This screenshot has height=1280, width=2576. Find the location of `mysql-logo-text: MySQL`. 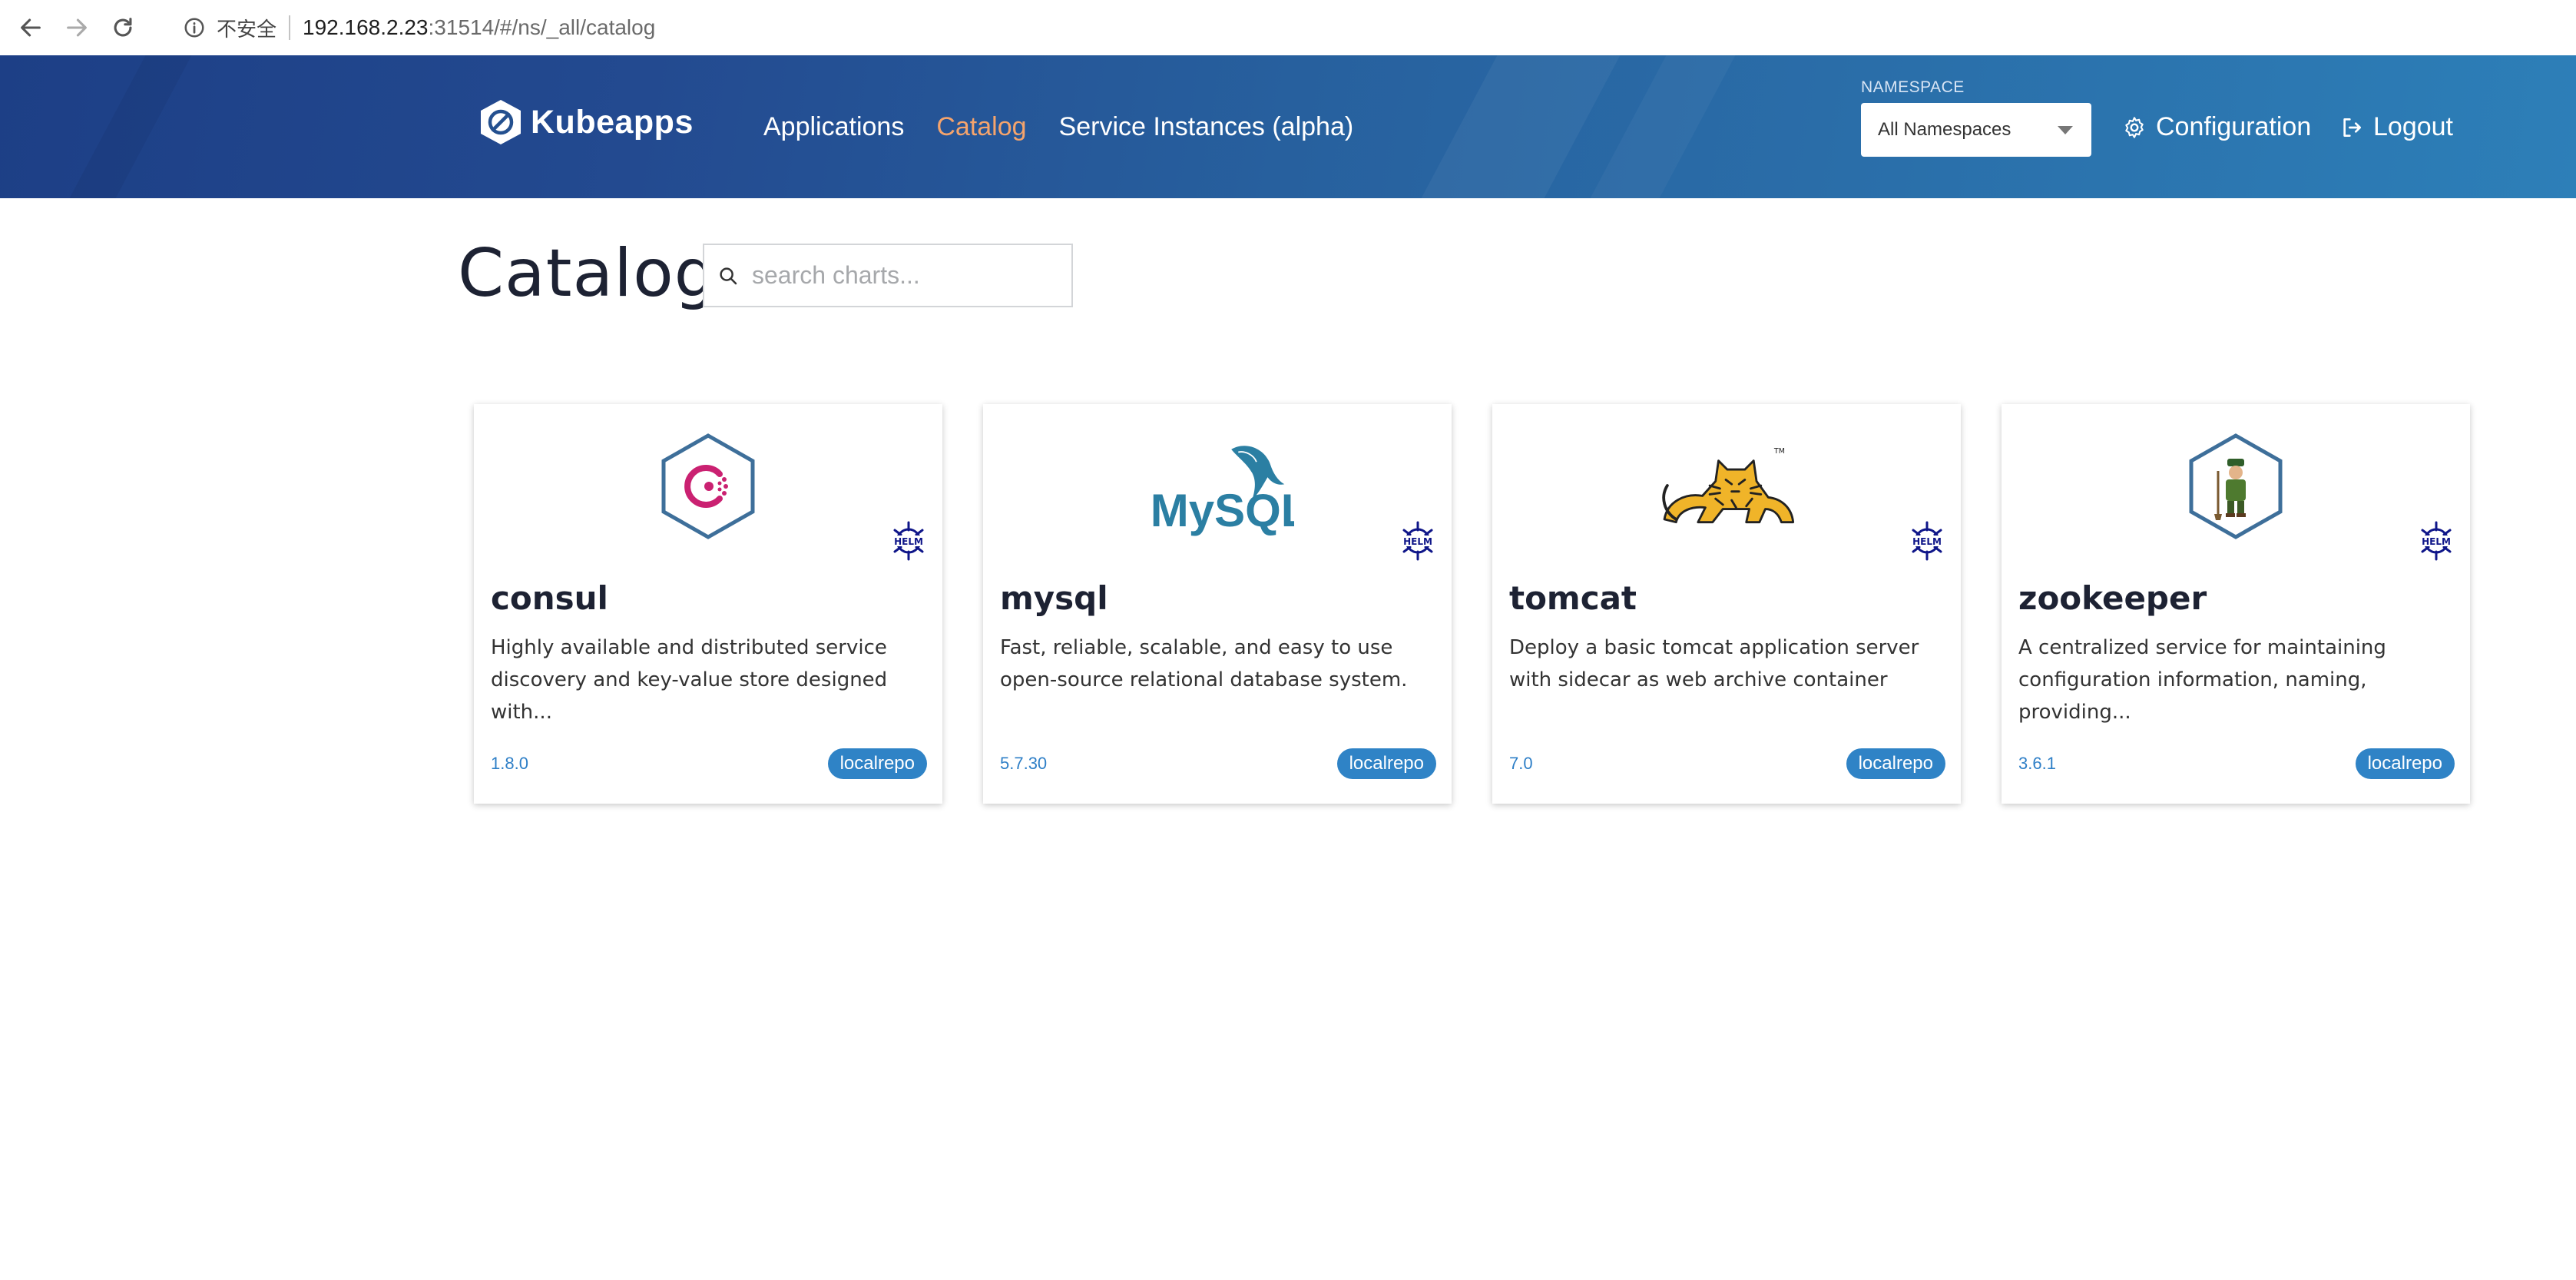

mysql-logo-text: MySQL is located at coordinates (1222, 511).